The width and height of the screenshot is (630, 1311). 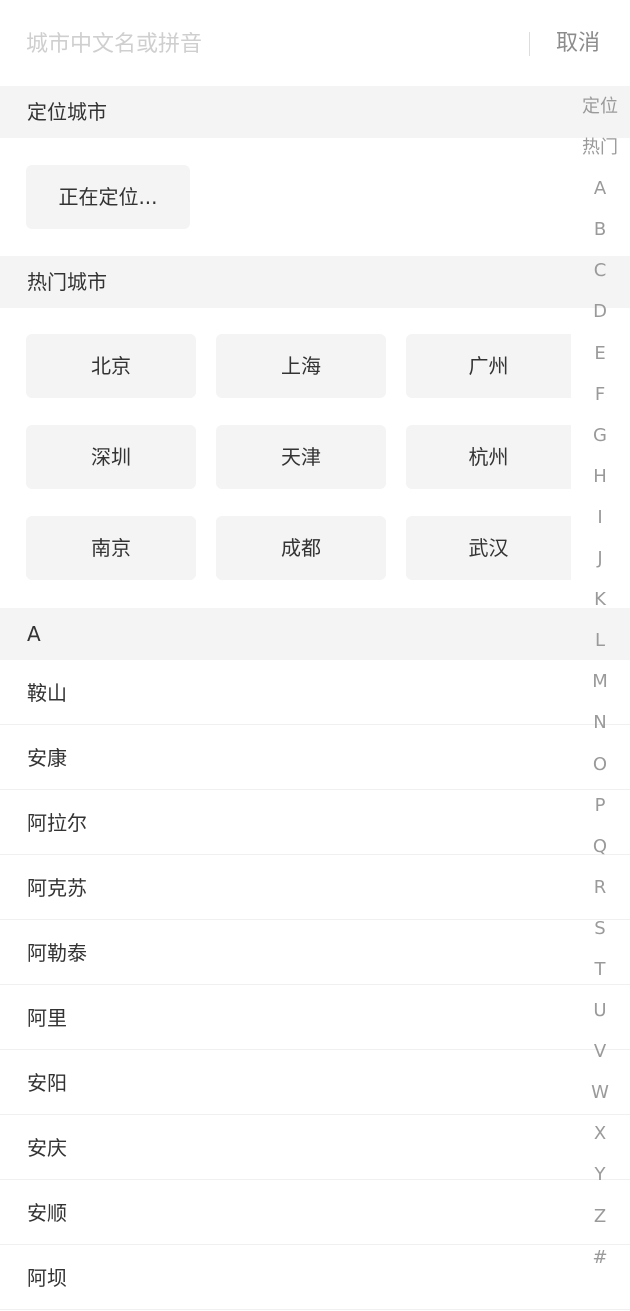 What do you see at coordinates (578, 44) in the screenshot?
I see `cancel-button: 取消` at bounding box center [578, 44].